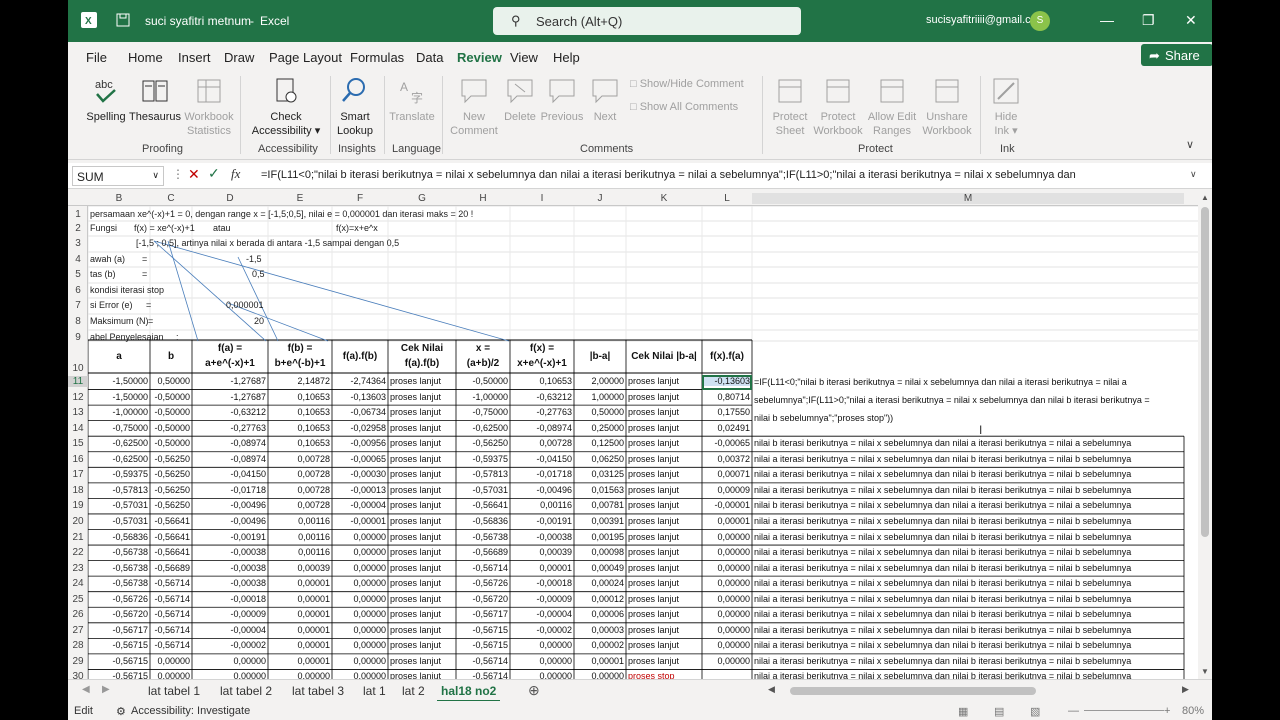  Describe the element at coordinates (483, 661) in the screenshot. I see `table-cell: -0,56714` at that location.